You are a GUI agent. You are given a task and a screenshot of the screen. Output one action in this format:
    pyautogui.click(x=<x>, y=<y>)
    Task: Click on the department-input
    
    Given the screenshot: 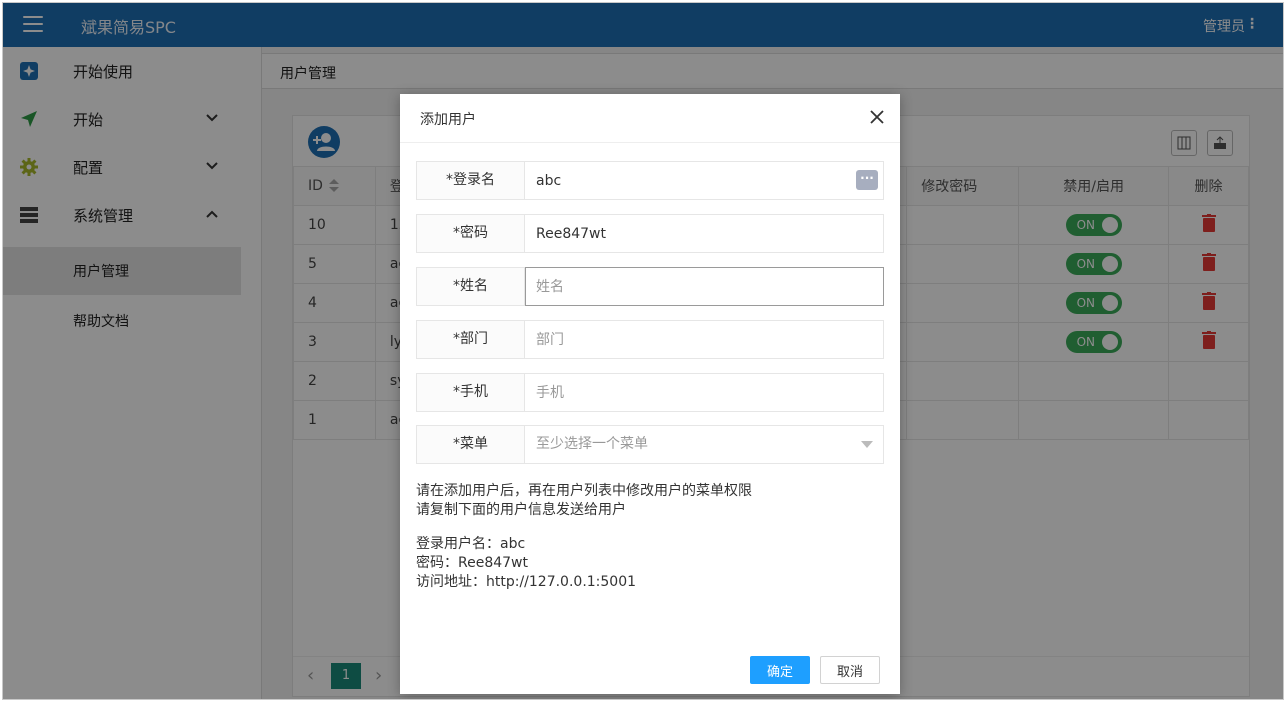 What is the action you would take?
    pyautogui.click(x=704, y=339)
    